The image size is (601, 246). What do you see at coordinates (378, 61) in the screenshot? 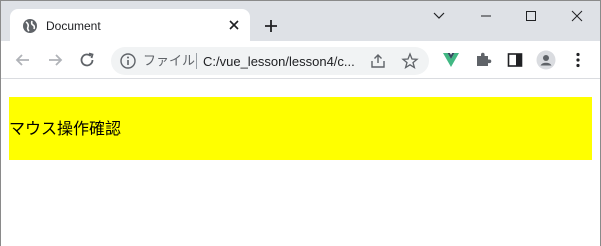
I see `share-icon` at bounding box center [378, 61].